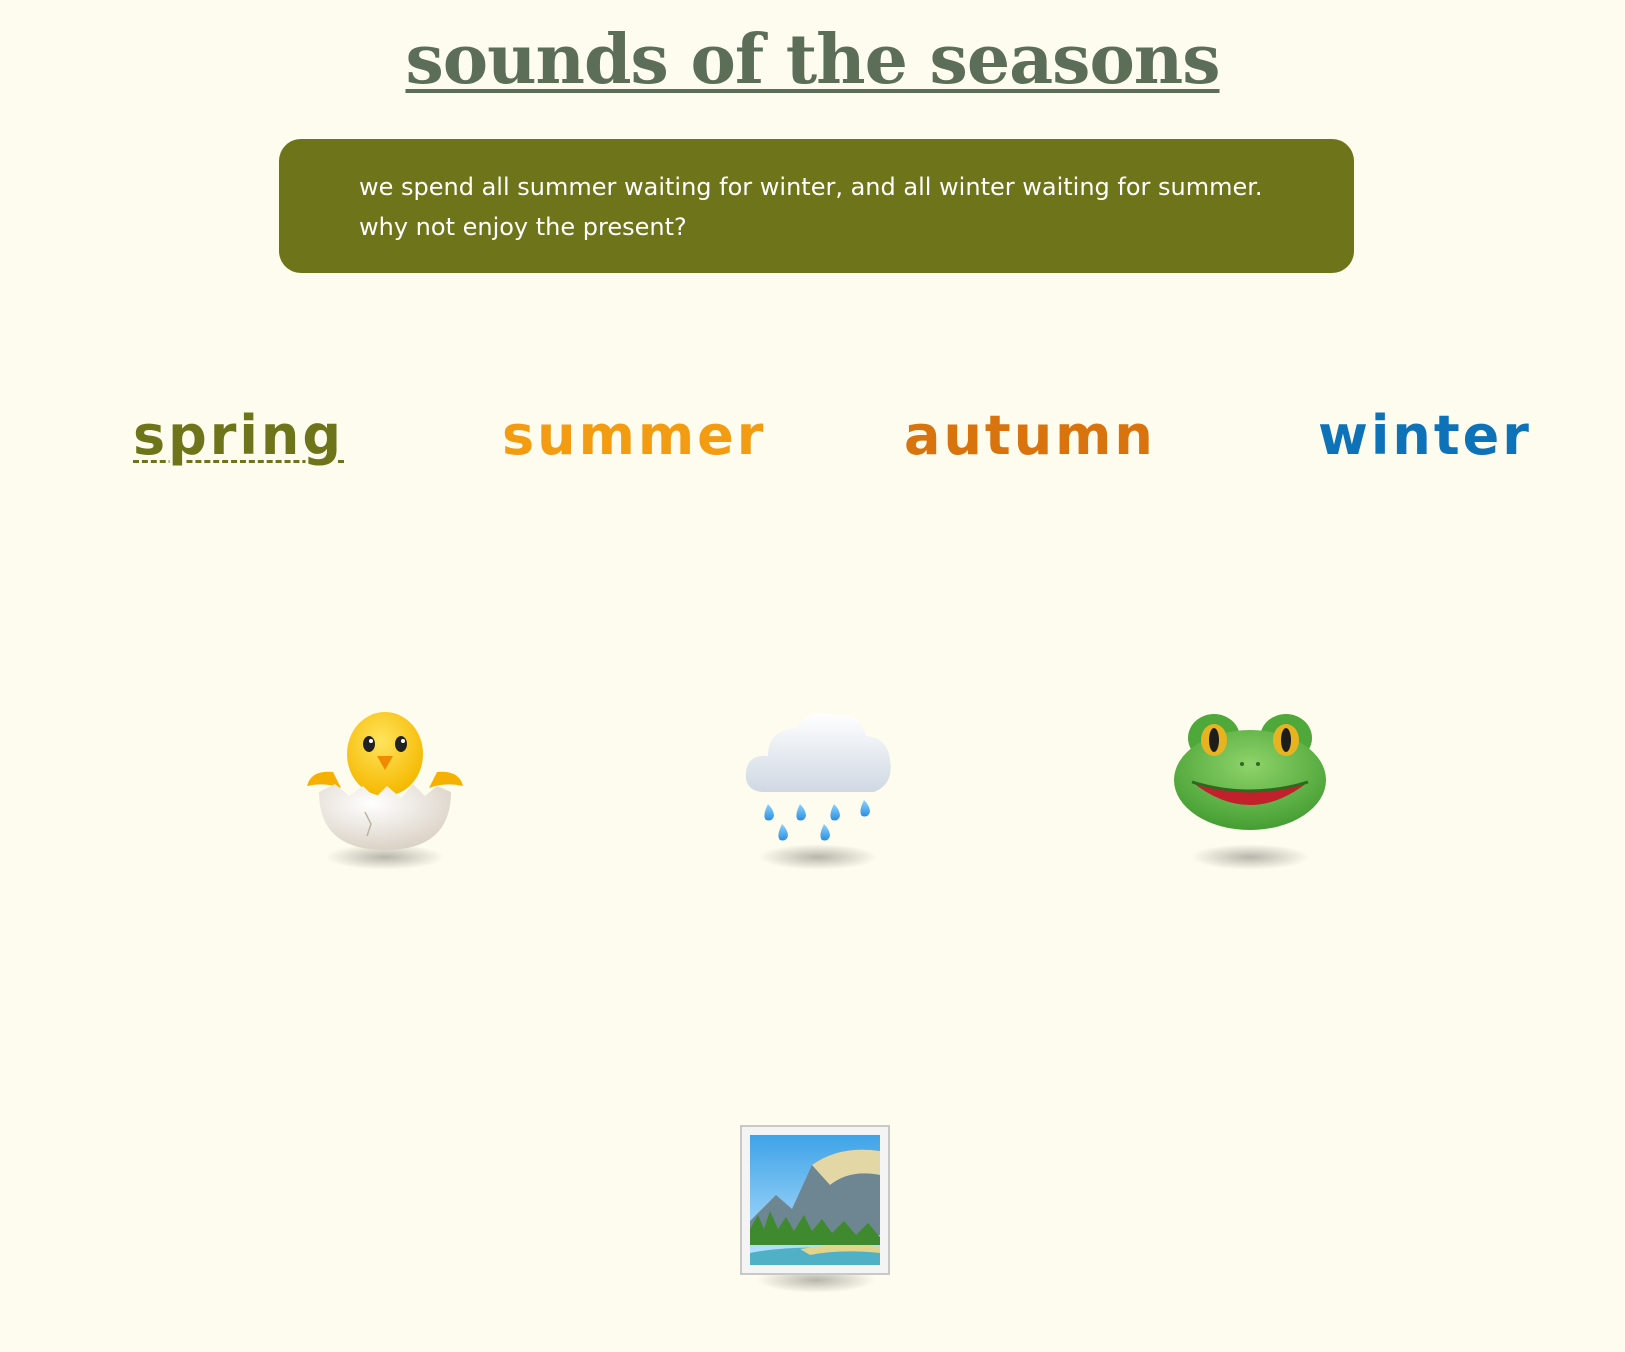 This screenshot has width=1625, height=1352. Describe the element at coordinates (812, 60) in the screenshot. I see `page-title: sounds of the seasons` at that location.